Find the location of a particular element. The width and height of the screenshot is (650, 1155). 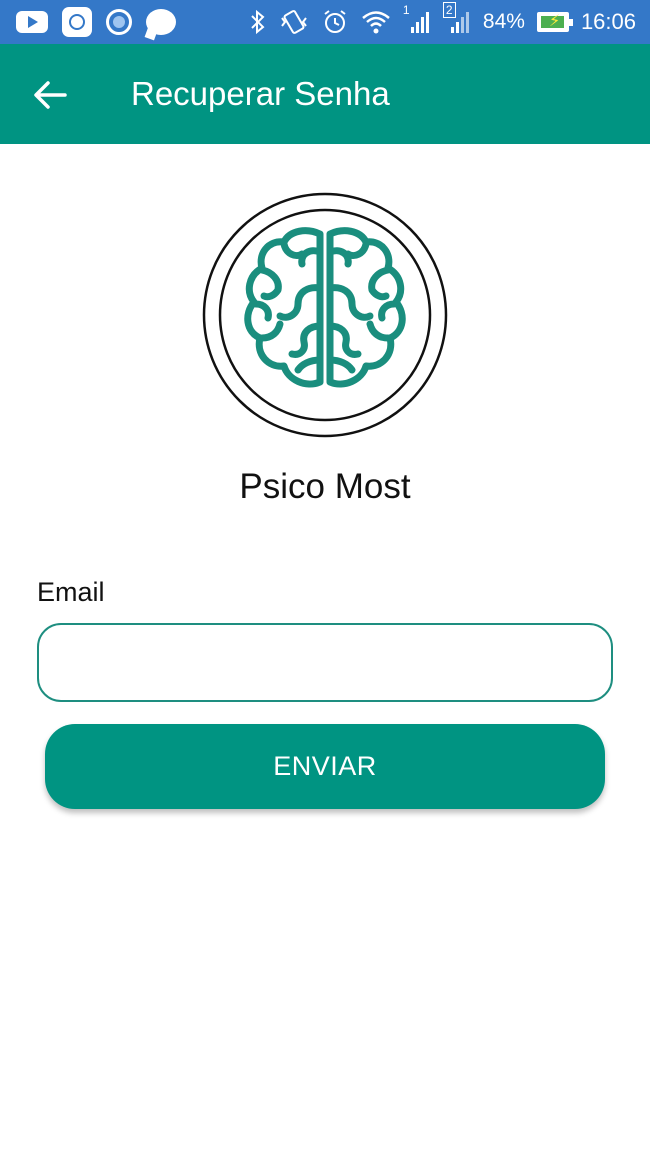

app-logo is located at coordinates (325, 315).